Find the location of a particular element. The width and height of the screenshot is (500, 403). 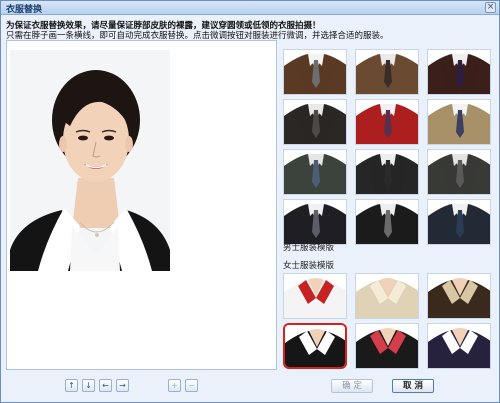

move-up-icon: ↑ is located at coordinates (71, 385).